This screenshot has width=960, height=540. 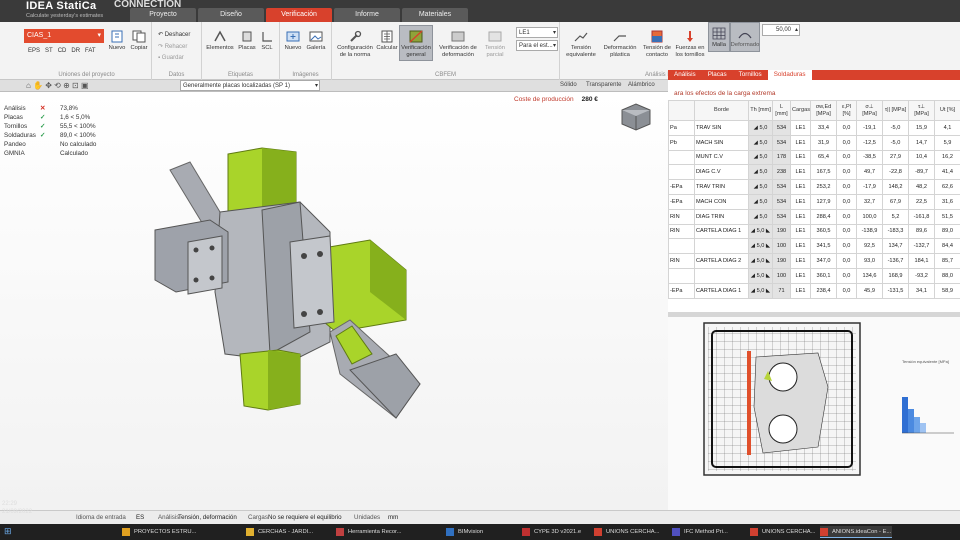 I want to click on table-cell: 22,5, so click(x=921, y=201).